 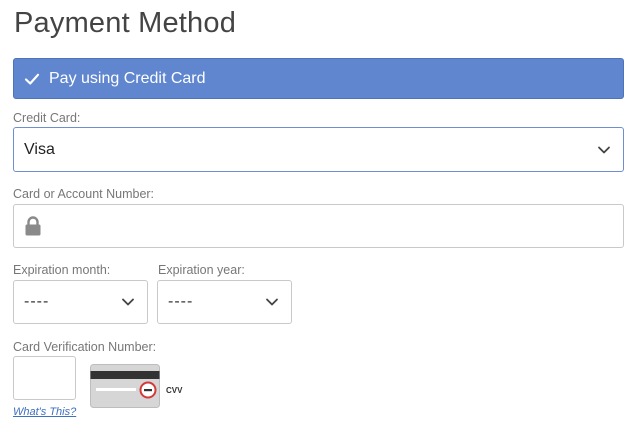 What do you see at coordinates (174, 390) in the screenshot?
I see `cvv-badge: CVV` at bounding box center [174, 390].